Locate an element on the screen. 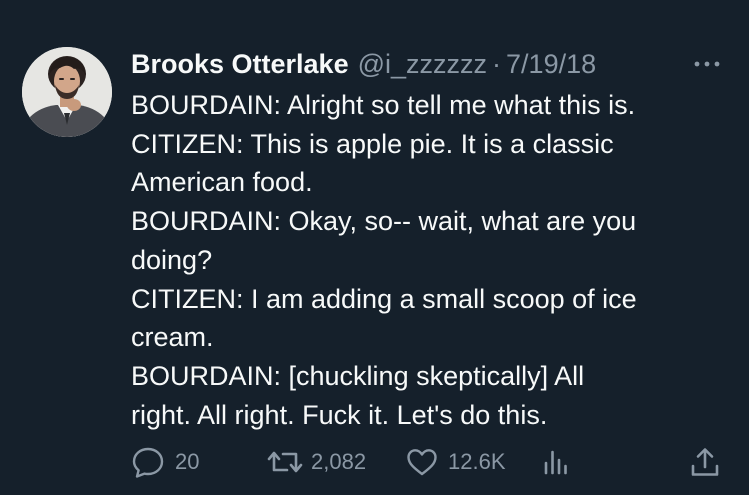  avatar is located at coordinates (67, 92).